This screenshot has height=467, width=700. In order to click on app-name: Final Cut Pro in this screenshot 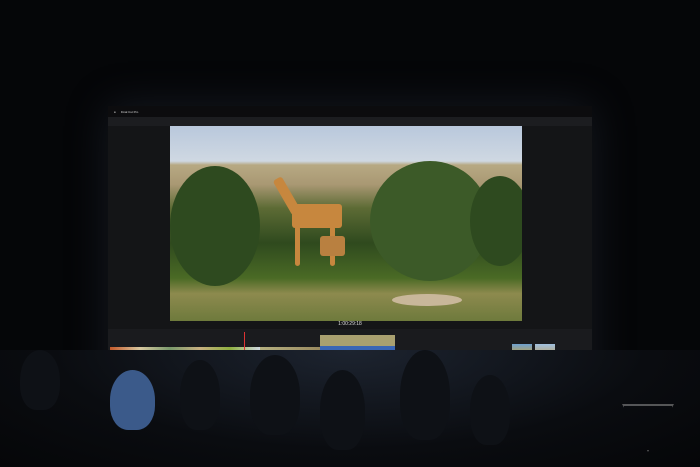, I will do `click(129, 111)`.